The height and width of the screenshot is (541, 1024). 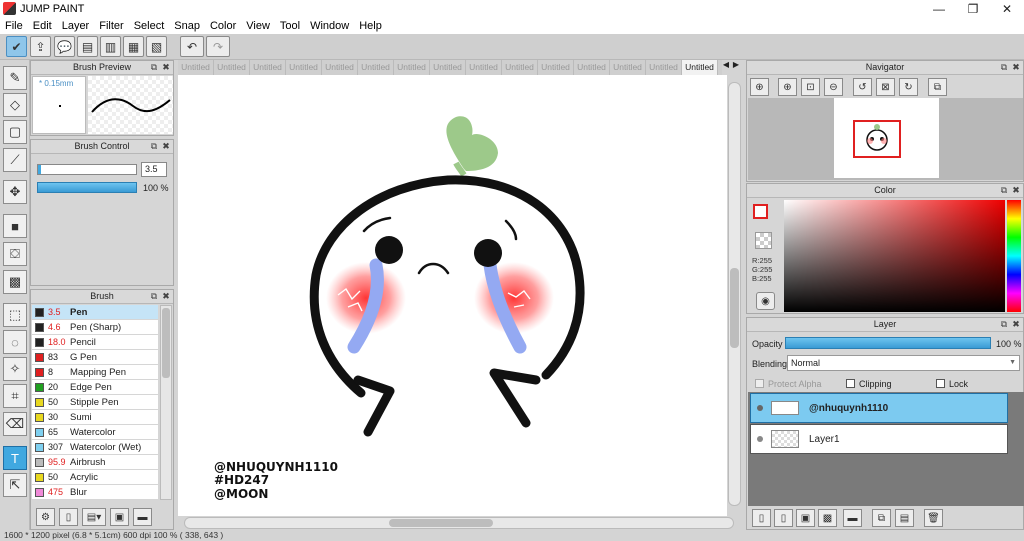 I want to click on brush-item: 475 Blur, so click(x=95, y=492).